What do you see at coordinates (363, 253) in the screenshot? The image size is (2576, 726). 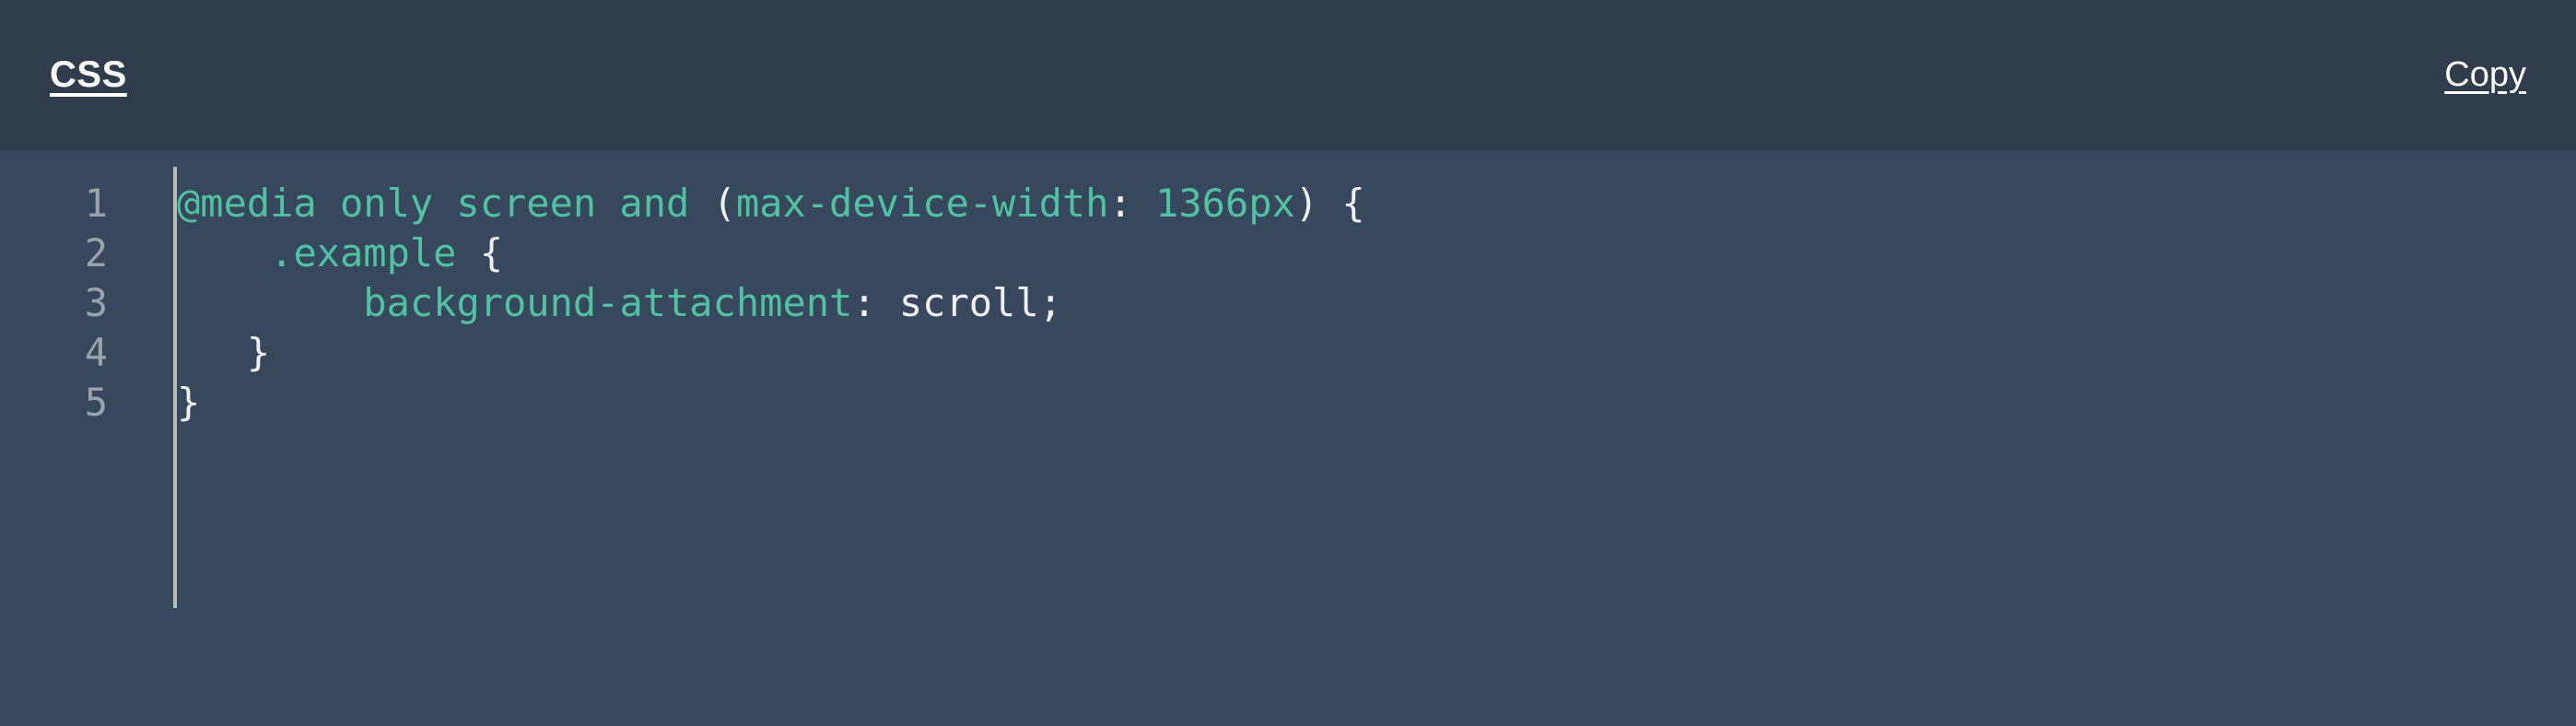 I see `code-token: .example` at bounding box center [363, 253].